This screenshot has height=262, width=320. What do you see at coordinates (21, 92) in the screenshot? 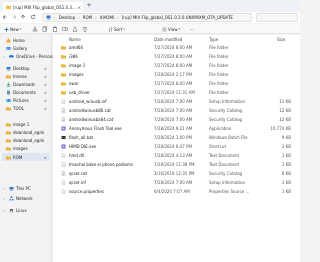
I see `sidebar-item: Documents` at bounding box center [21, 92].